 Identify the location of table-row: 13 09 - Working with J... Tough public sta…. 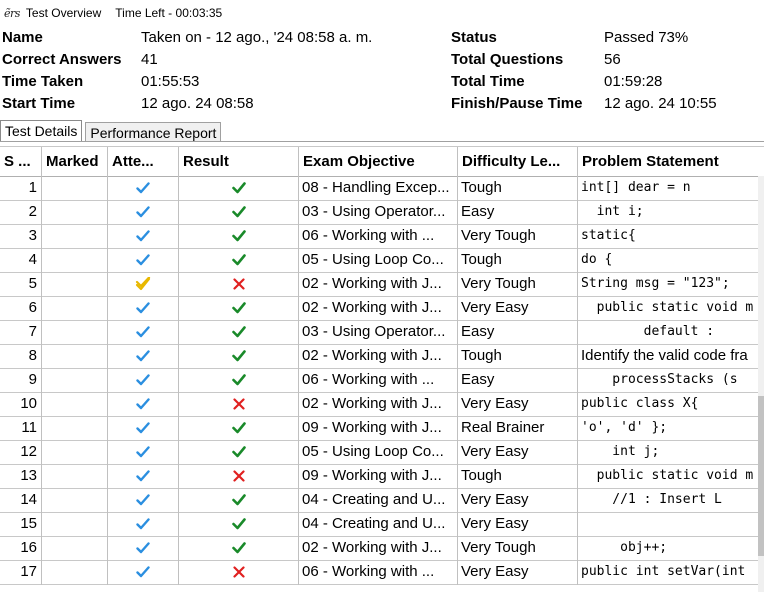
(382, 477).